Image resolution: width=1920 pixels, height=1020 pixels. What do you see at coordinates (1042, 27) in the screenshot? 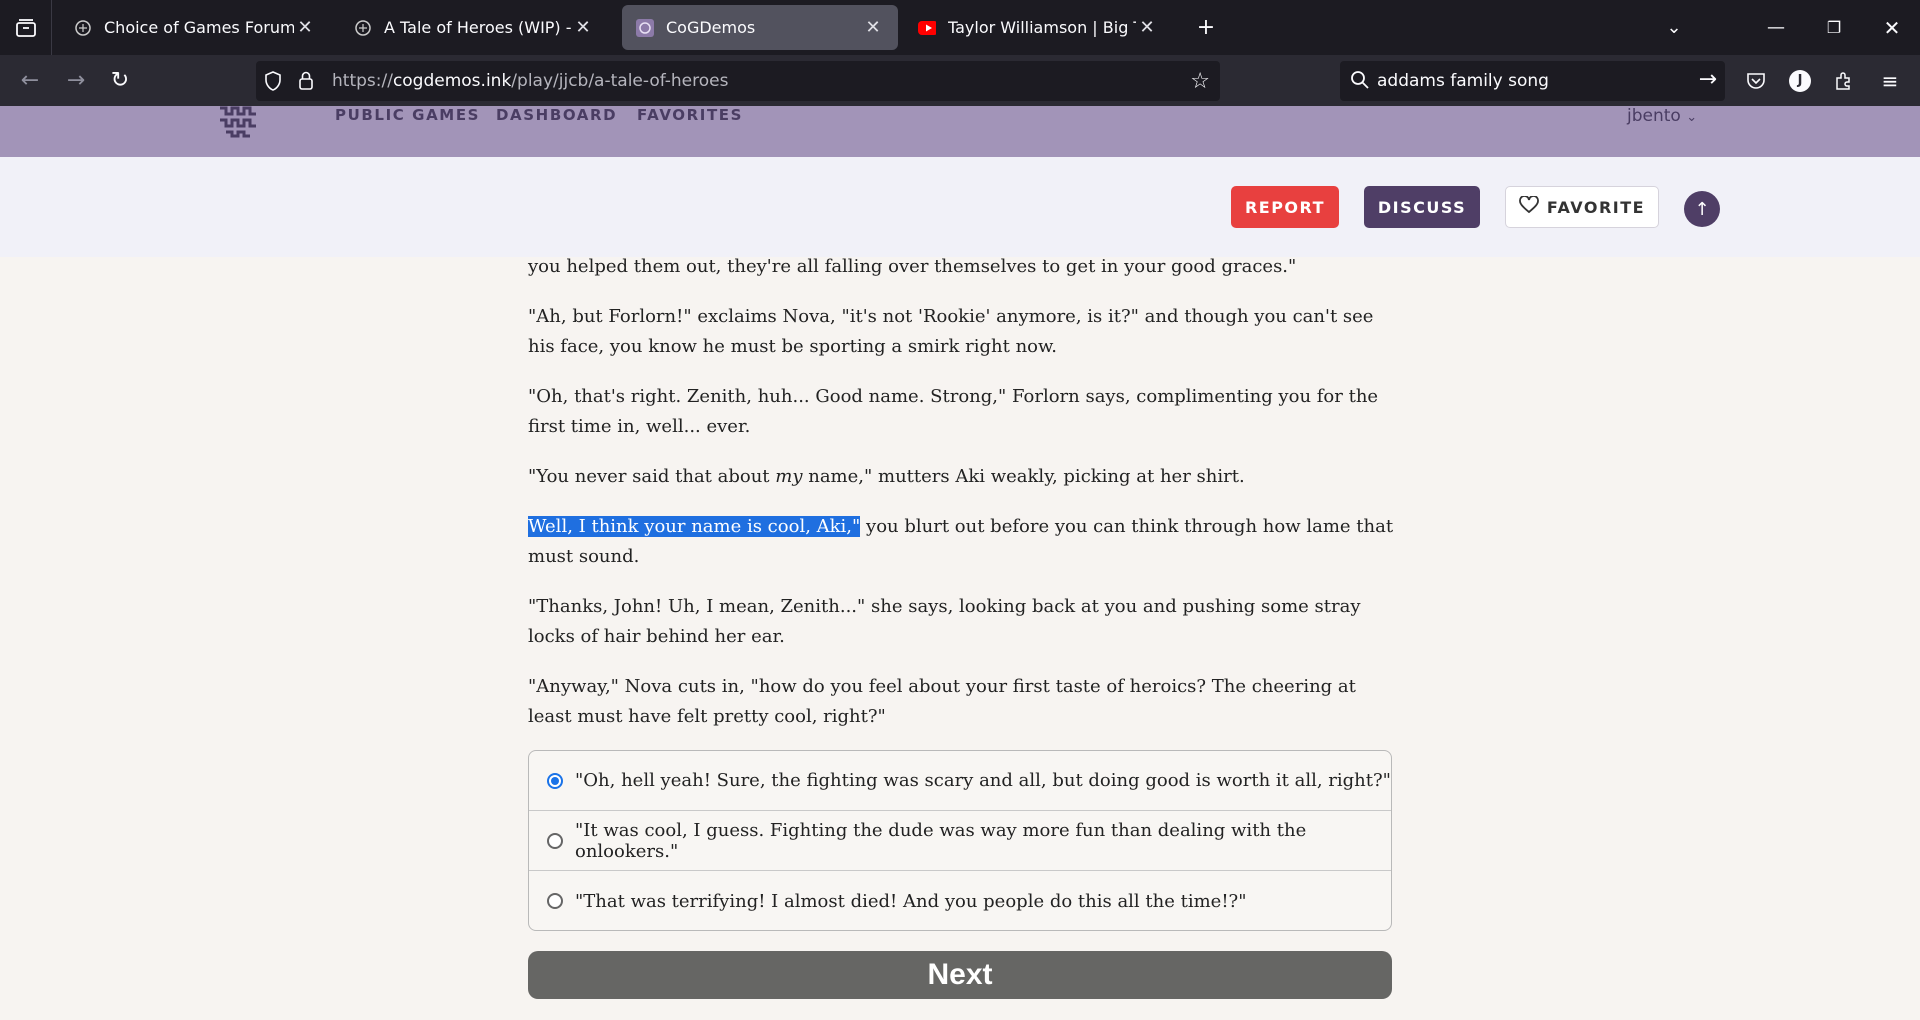
I see `tab-title: Taylor Williamson | Big Time Ce` at bounding box center [1042, 27].